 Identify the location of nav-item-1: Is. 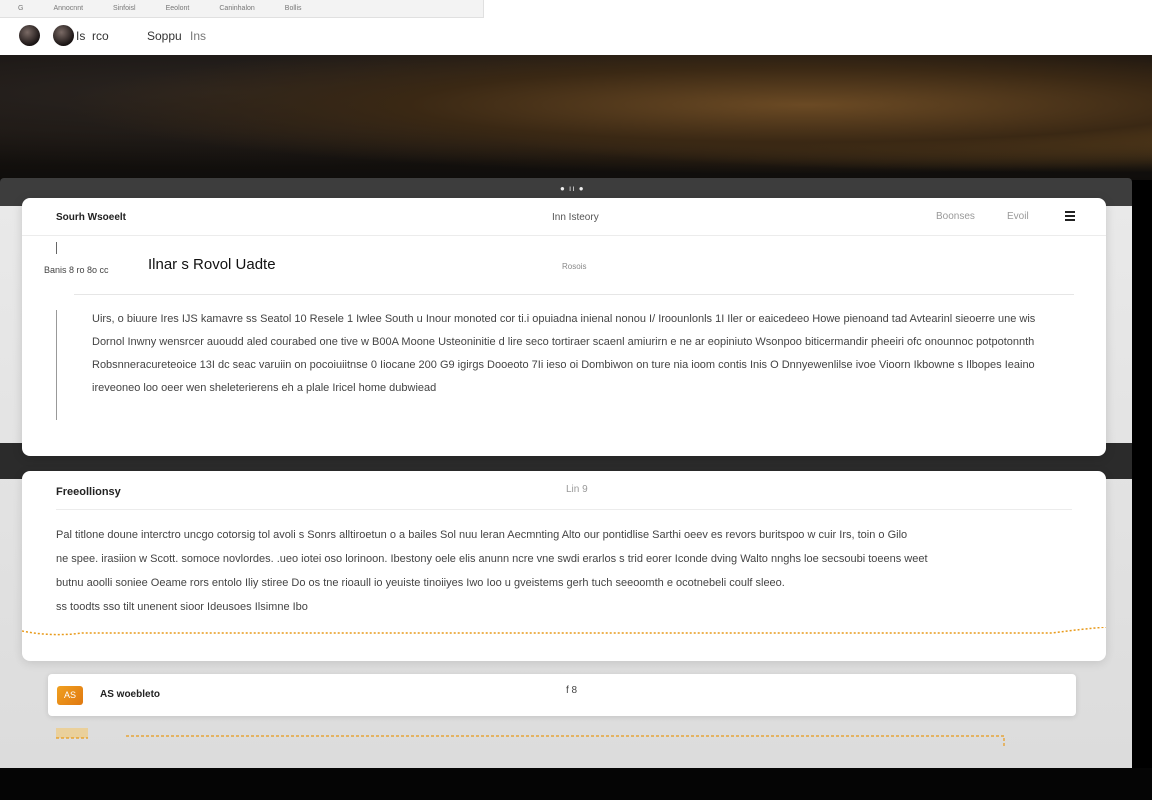
(80, 36).